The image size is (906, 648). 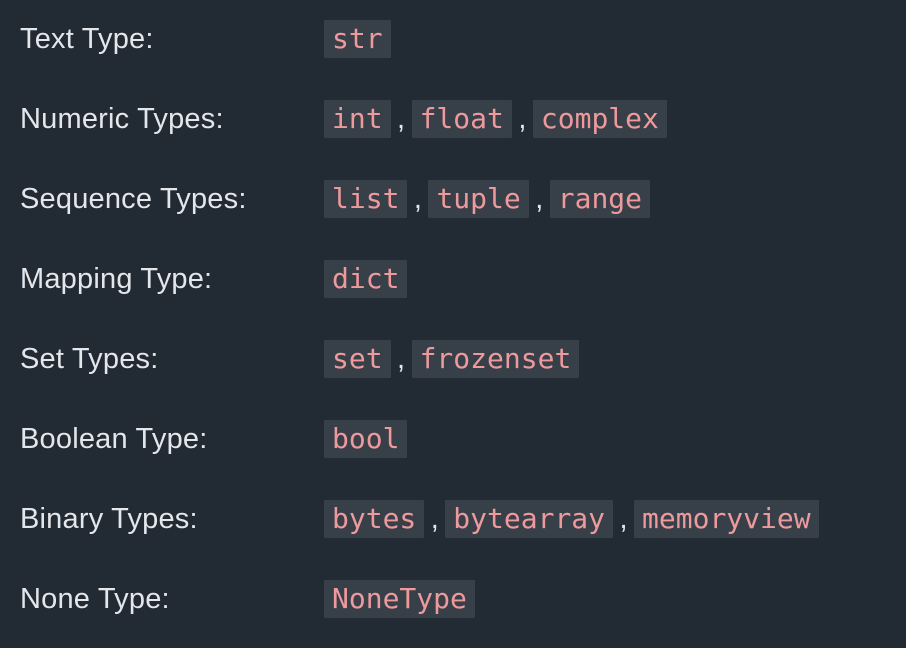 I want to click on row-values: list, tuple, range, so click(x=487, y=199).